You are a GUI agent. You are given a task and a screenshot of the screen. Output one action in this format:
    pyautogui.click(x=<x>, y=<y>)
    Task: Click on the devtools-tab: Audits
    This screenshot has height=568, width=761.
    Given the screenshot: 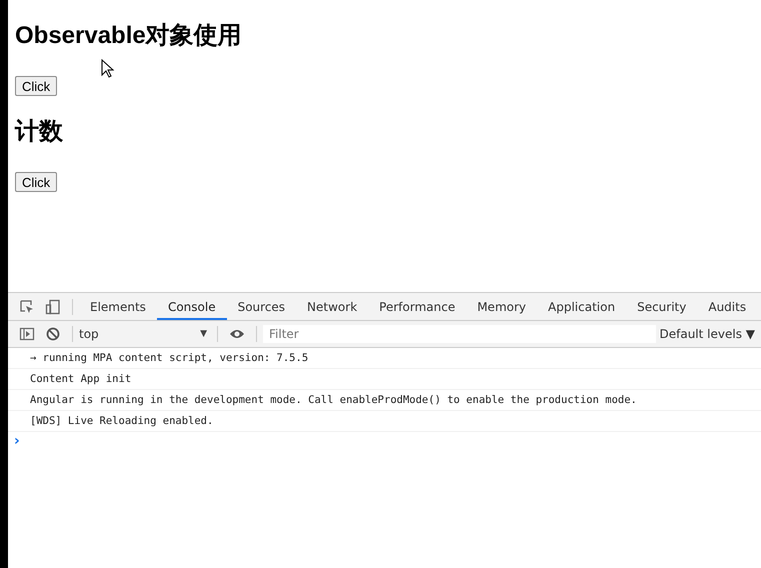 What is the action you would take?
    pyautogui.click(x=727, y=306)
    